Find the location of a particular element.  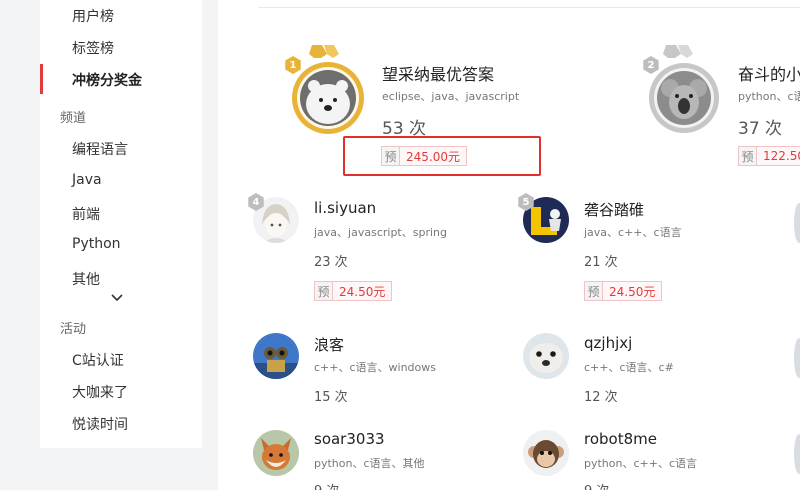

user-tags: python、c++、c语言 is located at coordinates (641, 463).